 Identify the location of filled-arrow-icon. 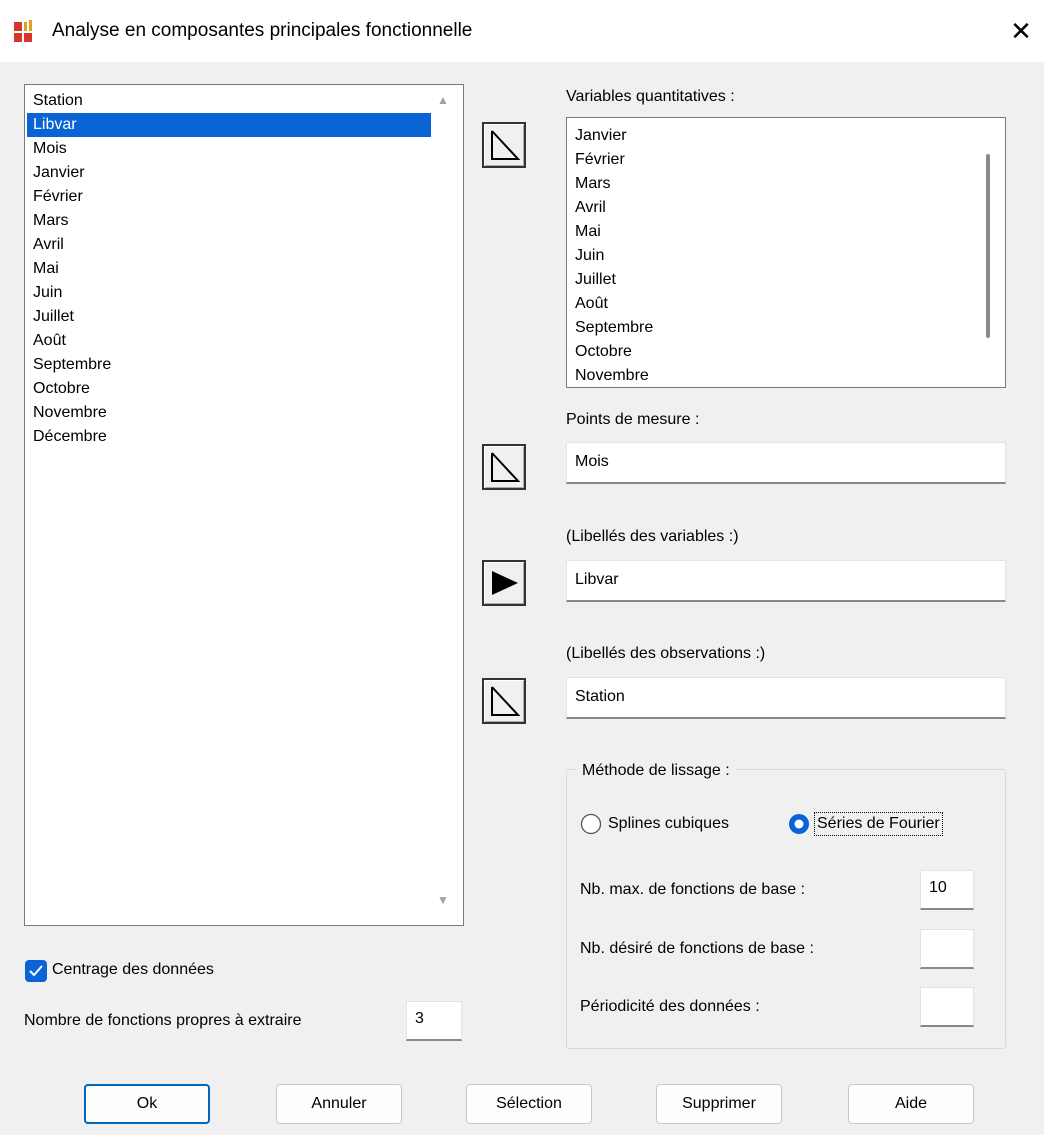
(505, 583).